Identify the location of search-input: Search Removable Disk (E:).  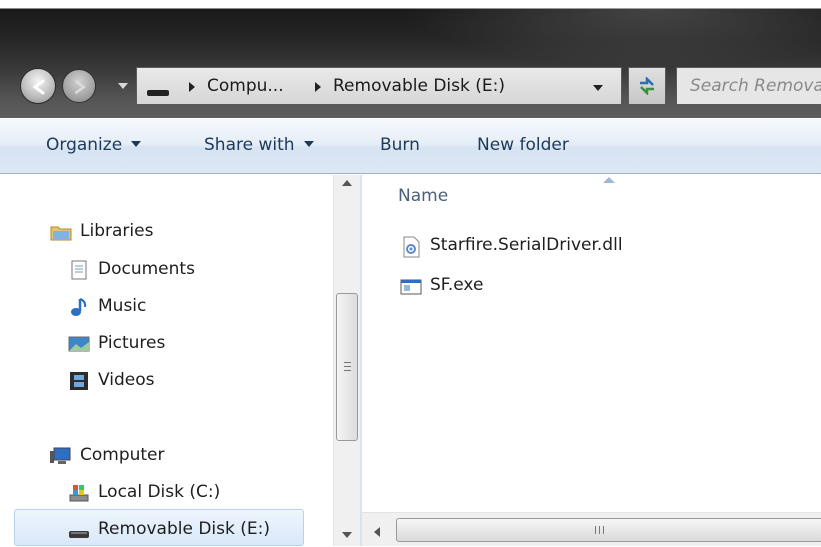
(748, 86).